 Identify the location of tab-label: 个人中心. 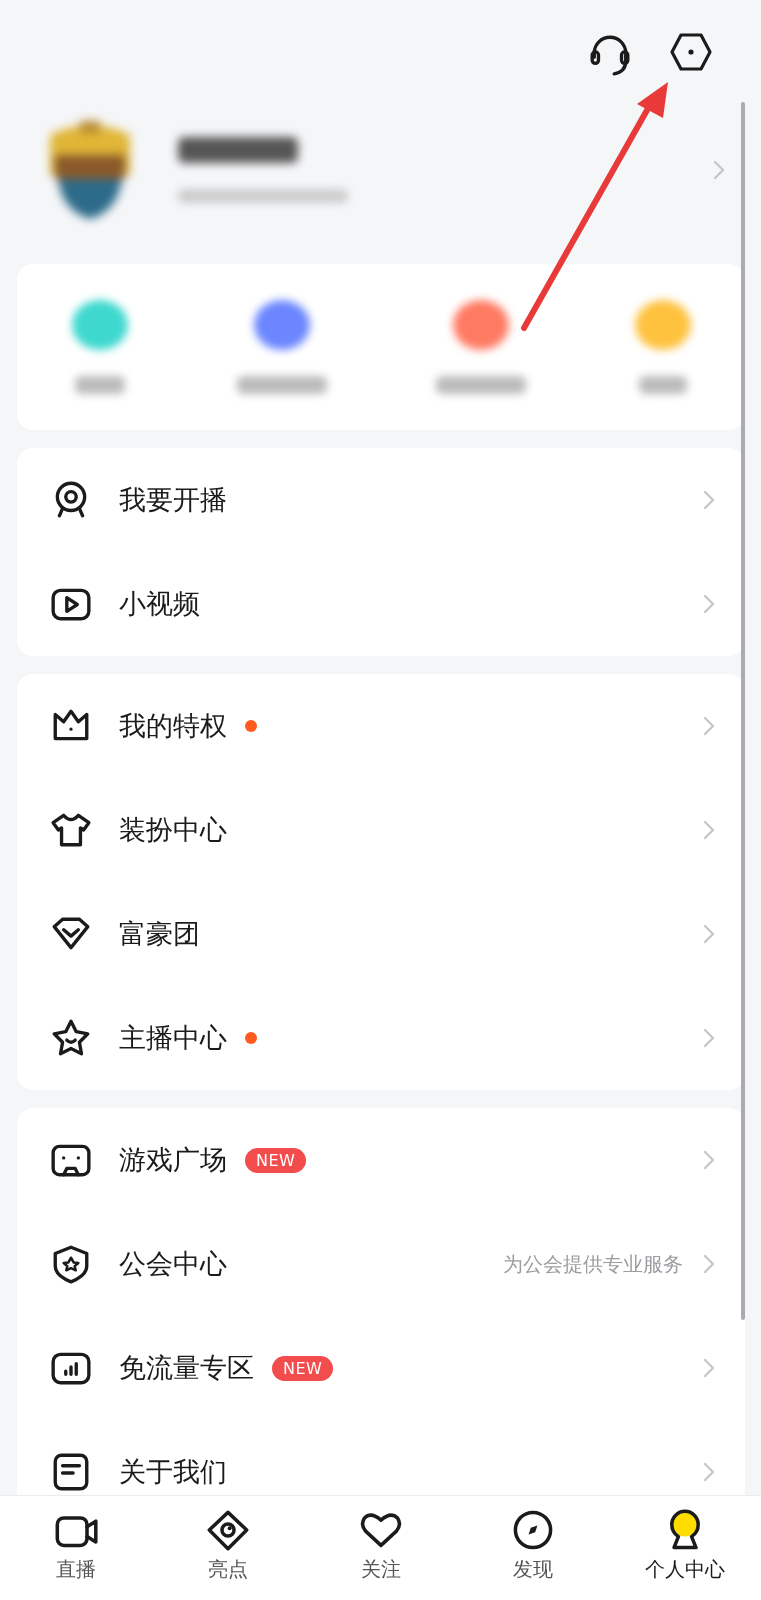
(684, 1569).